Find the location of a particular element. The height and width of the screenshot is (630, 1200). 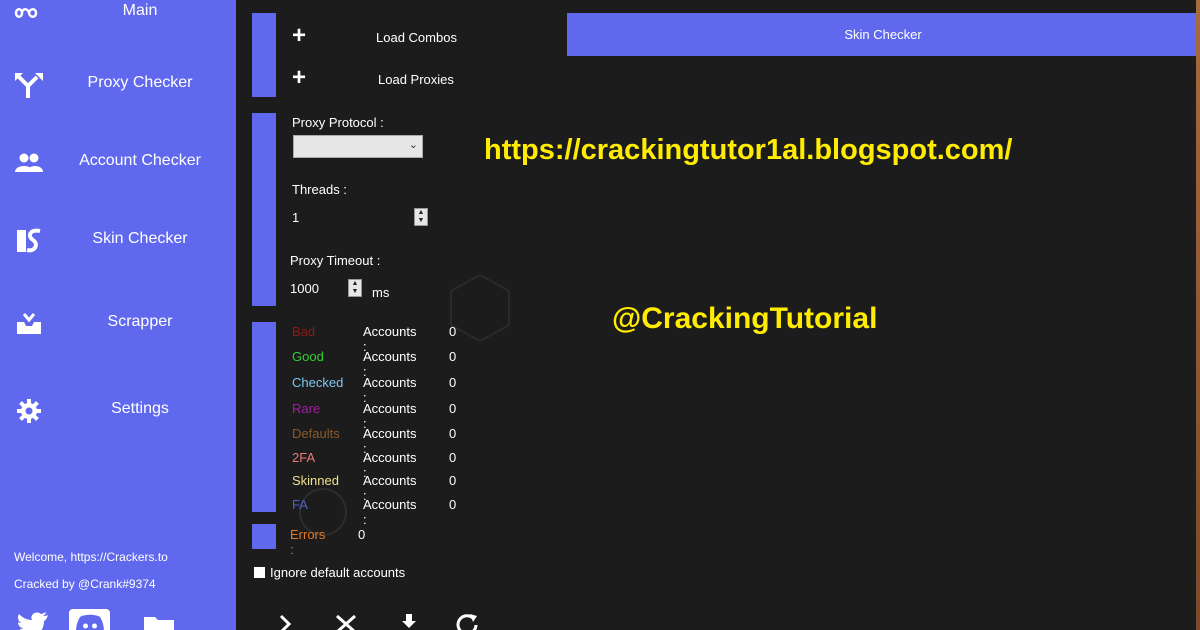

start-icon is located at coordinates (285, 621).